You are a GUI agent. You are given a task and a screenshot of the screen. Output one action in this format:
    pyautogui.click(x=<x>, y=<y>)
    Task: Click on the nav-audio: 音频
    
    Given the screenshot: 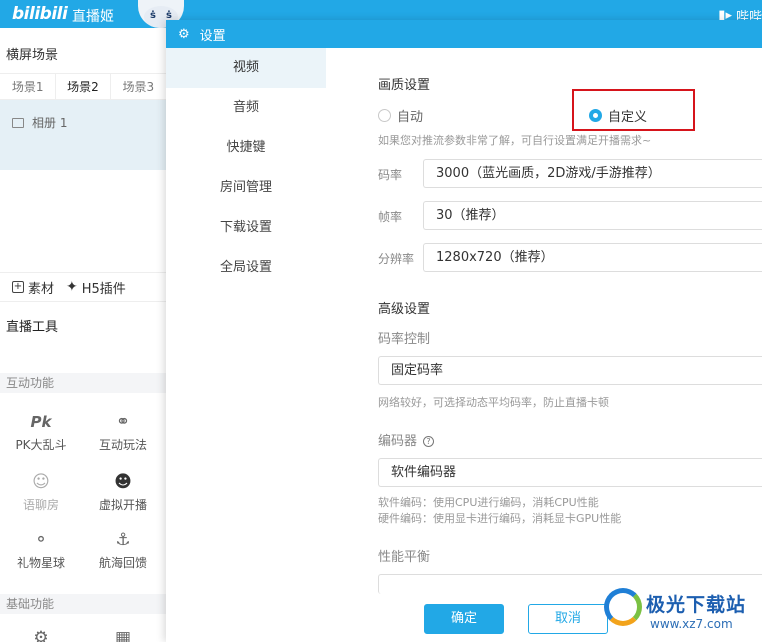 What is the action you would take?
    pyautogui.click(x=246, y=108)
    